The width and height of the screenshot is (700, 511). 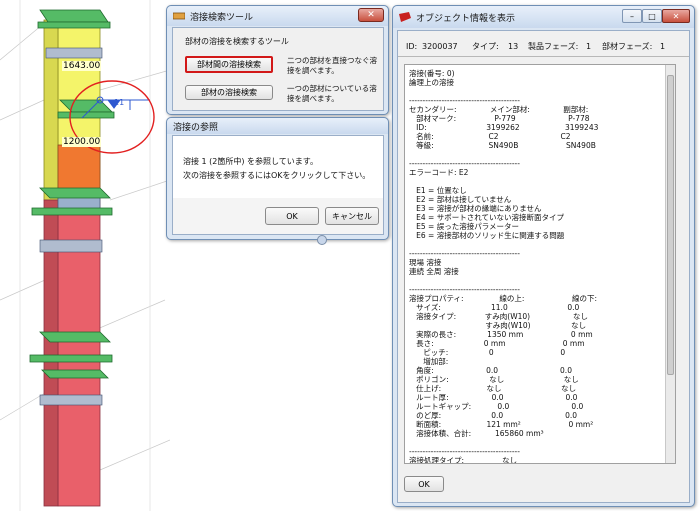 What do you see at coordinates (652, 16) in the screenshot?
I see `maximize-icon: □` at bounding box center [652, 16].